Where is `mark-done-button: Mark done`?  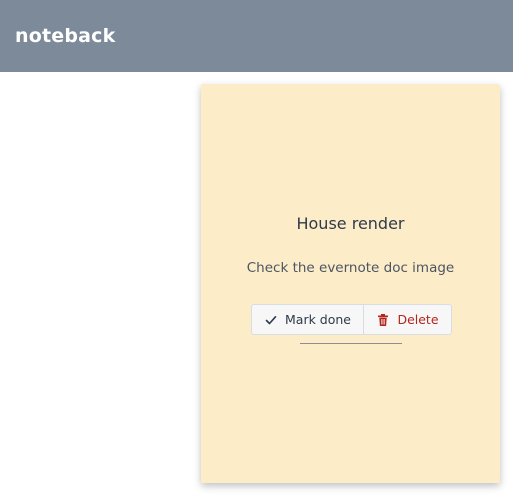 mark-done-button: Mark done is located at coordinates (307, 319).